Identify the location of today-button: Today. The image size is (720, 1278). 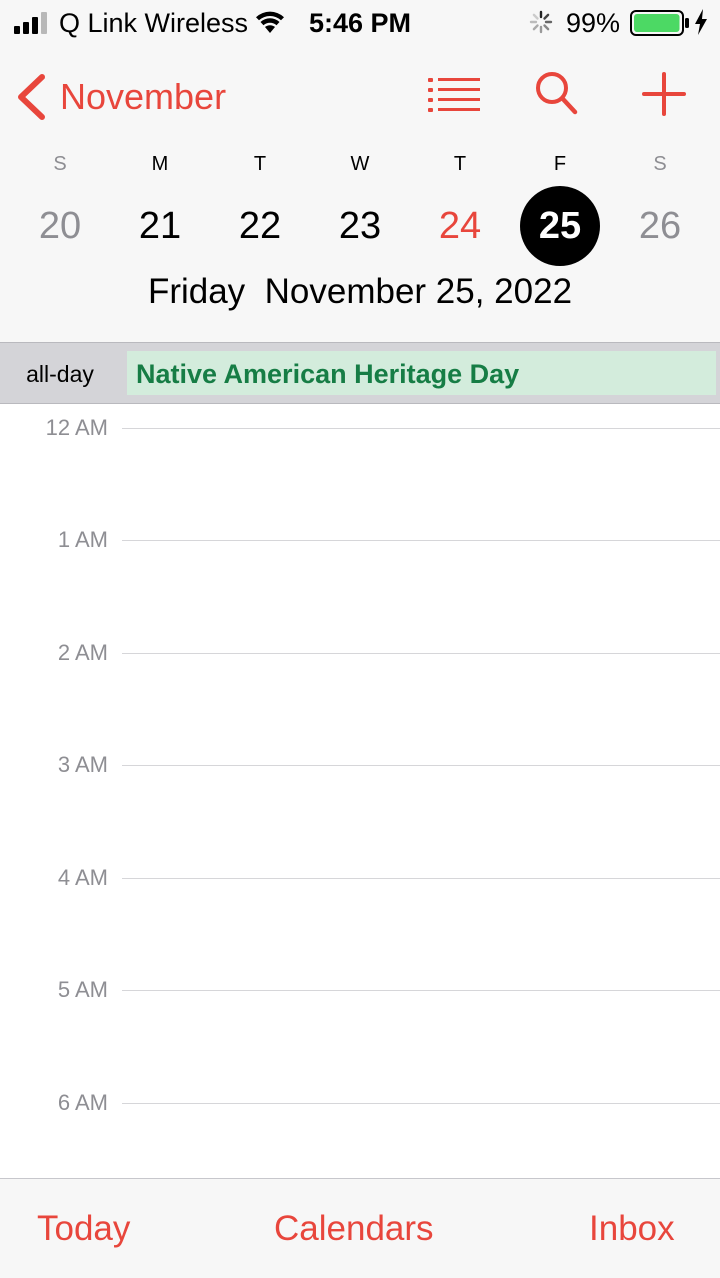
(83, 1229).